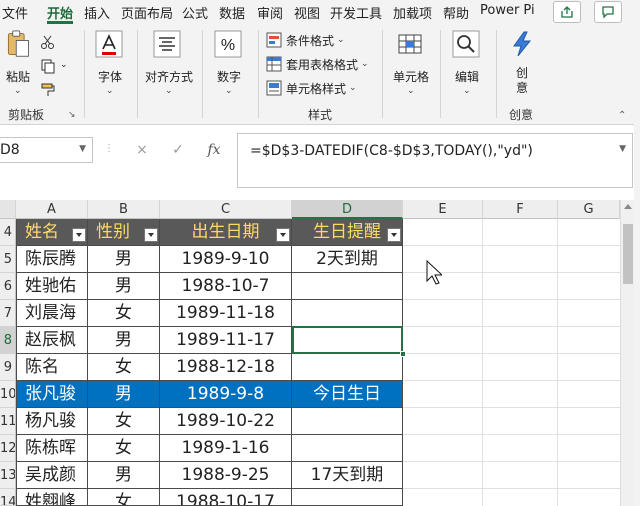 This screenshot has width=640, height=506. Describe the element at coordinates (226, 313) in the screenshot. I see `cell-birthdate: 1989-11-18` at that location.